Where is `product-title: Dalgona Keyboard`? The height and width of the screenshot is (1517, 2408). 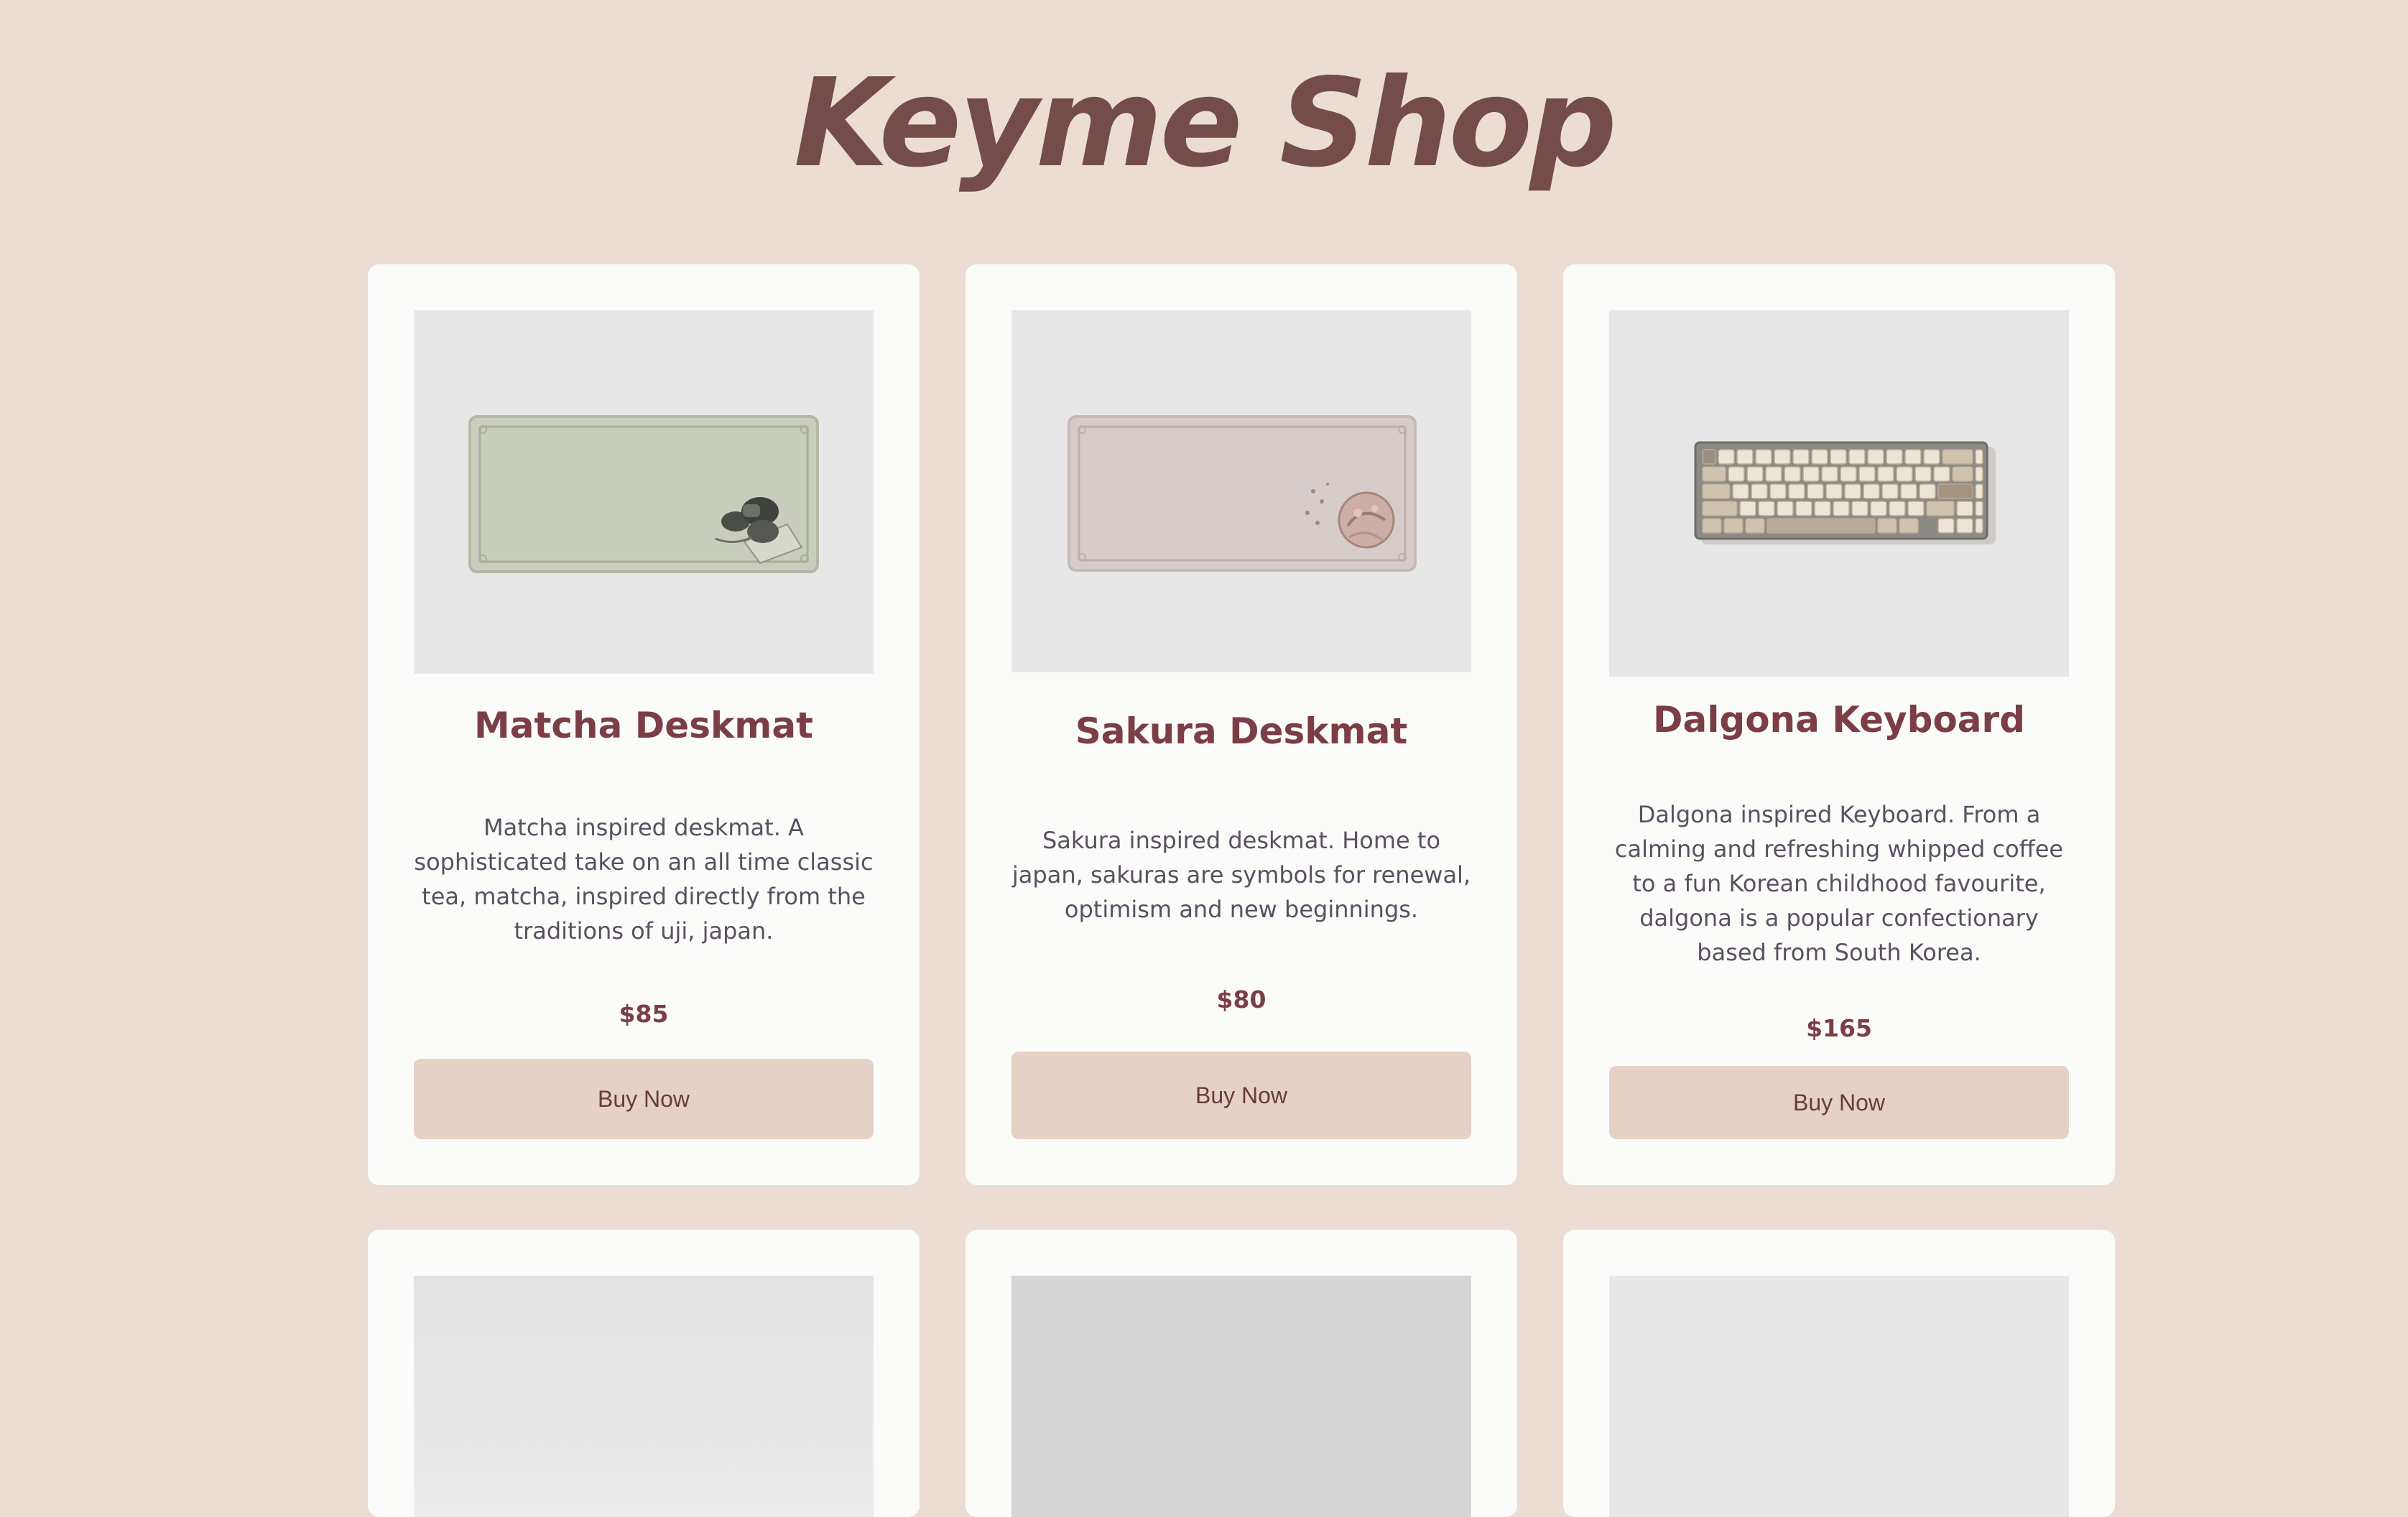 product-title: Dalgona Keyboard is located at coordinates (1839, 720).